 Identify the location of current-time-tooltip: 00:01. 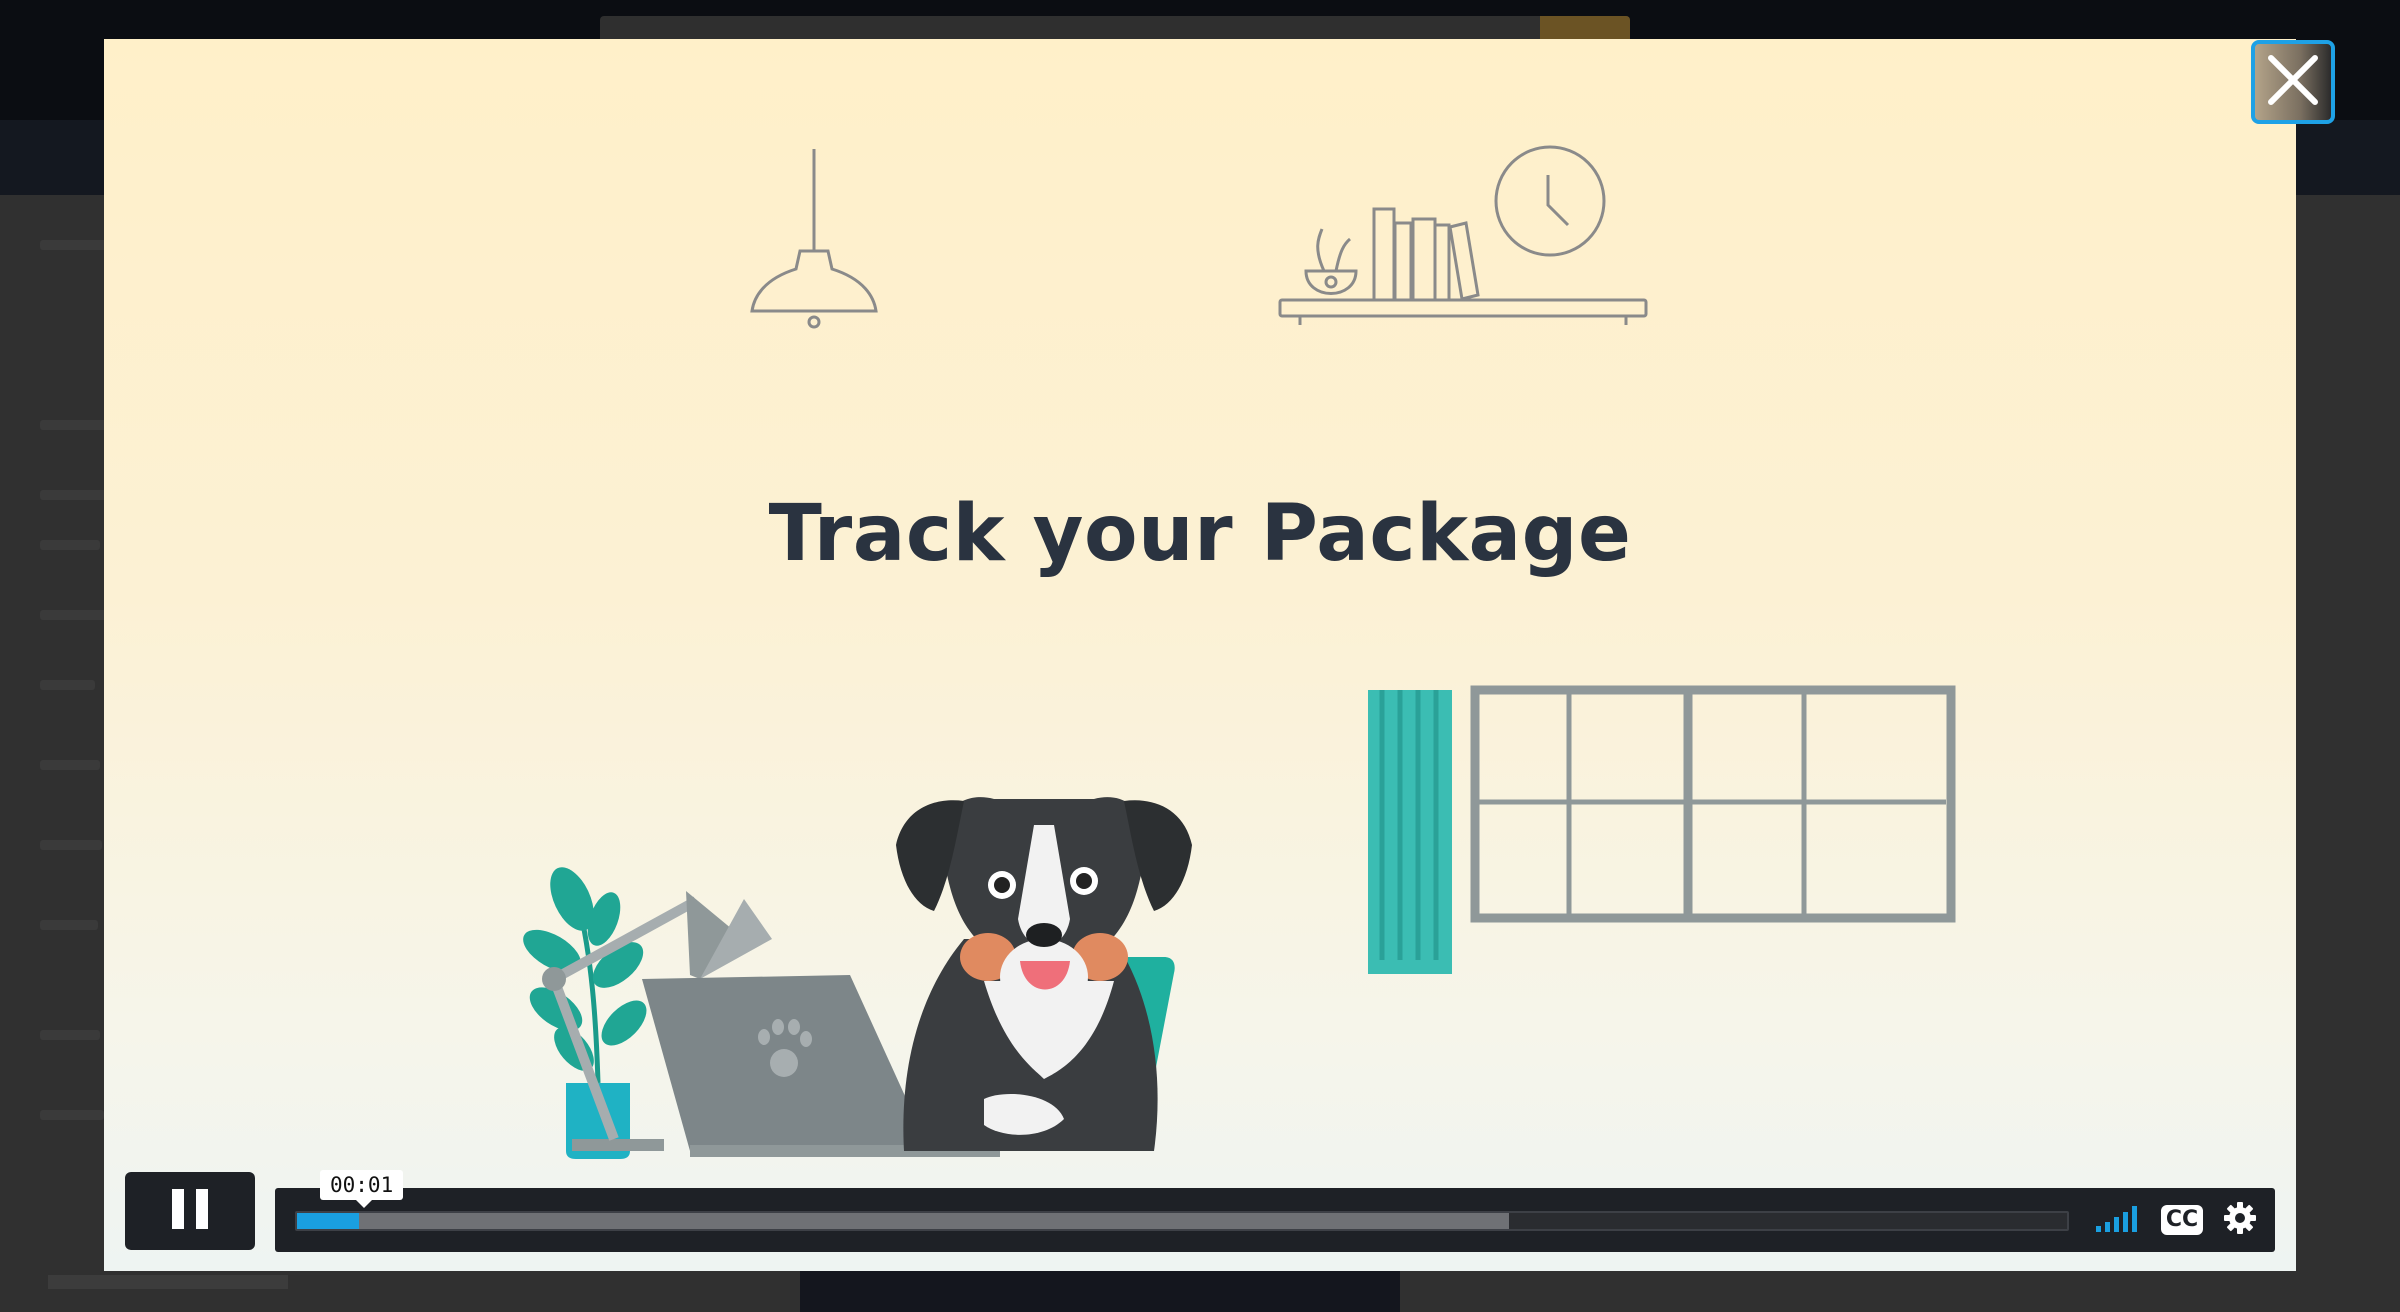
(362, 1189).